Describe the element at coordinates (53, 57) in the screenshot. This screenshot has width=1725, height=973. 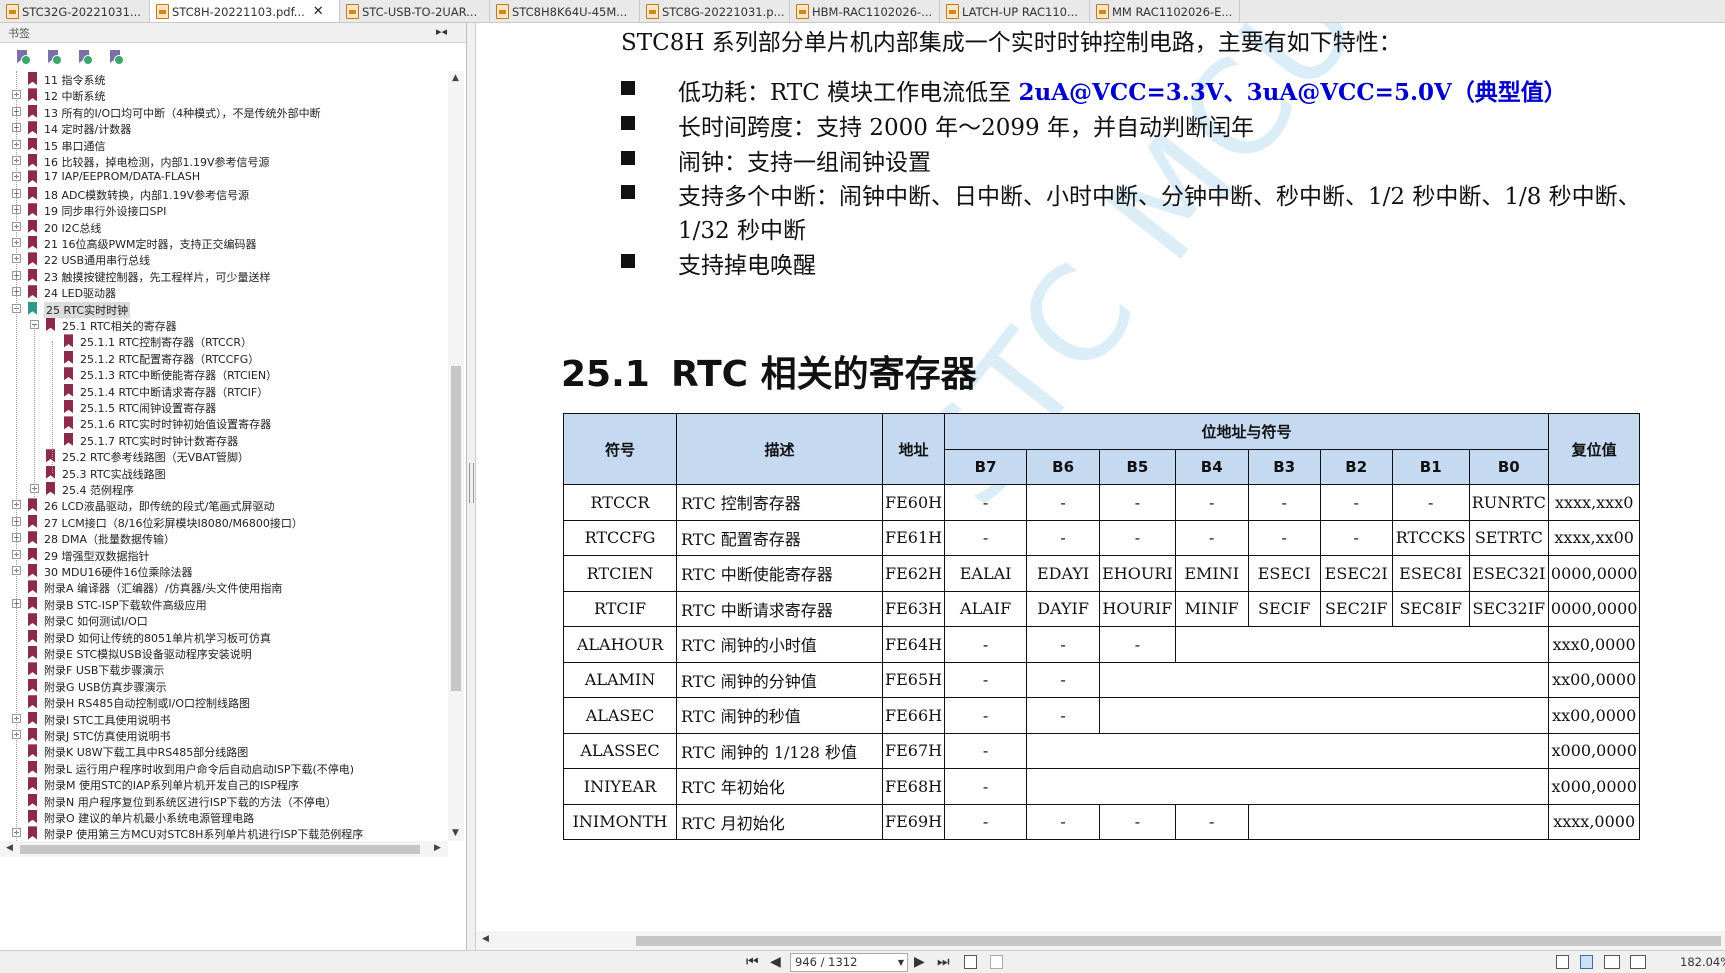
I see `bookmark-add-child-icon` at that location.